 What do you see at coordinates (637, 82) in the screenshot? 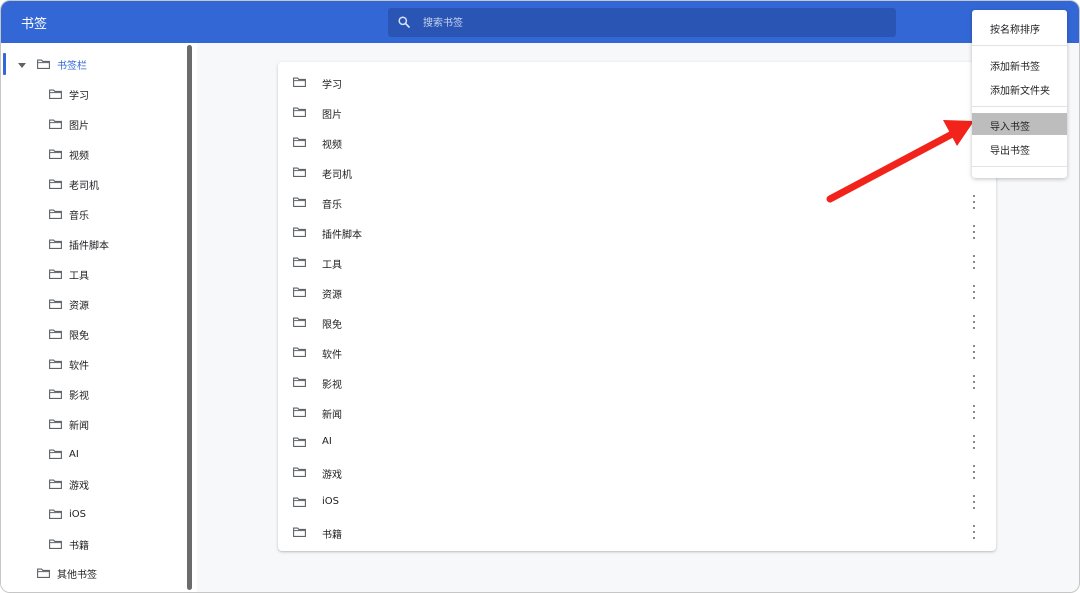
I see `list-item: 学习` at bounding box center [637, 82].